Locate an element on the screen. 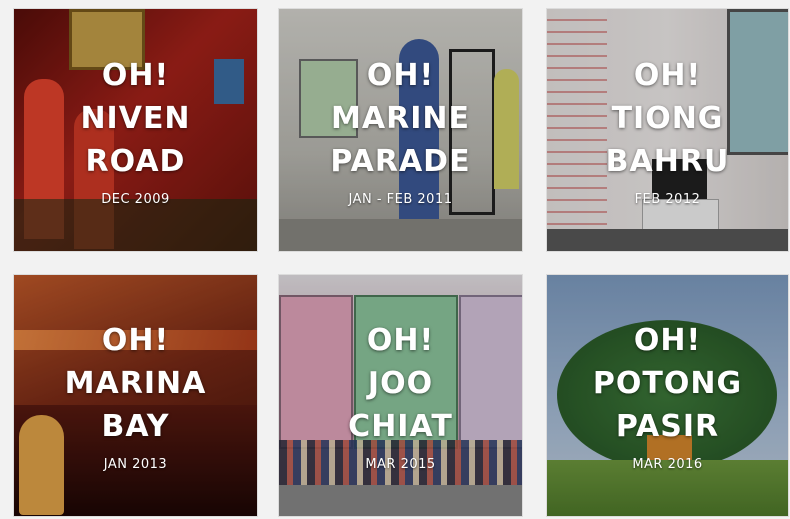 The image size is (790, 519). tile-label-potong-pasir: OH! POTONG PASIR MAR 2016 is located at coordinates (667, 395).